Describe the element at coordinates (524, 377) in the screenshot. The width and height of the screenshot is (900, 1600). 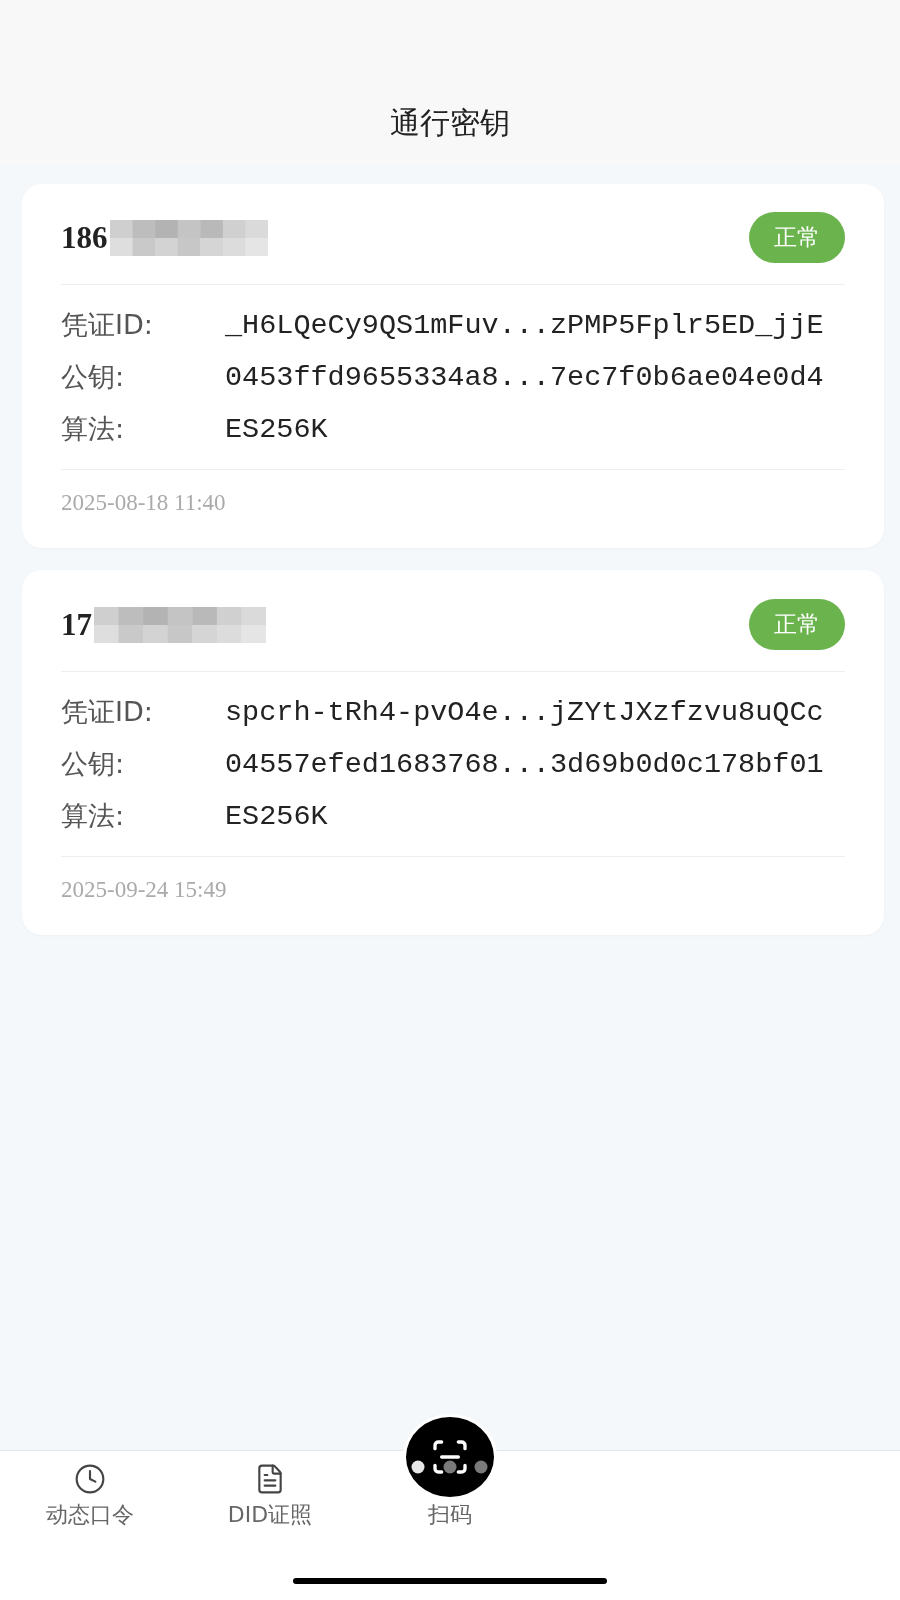
I see `field-value: 0453ffd9655334a8...7ec7f0b6ae04e0d4` at that location.